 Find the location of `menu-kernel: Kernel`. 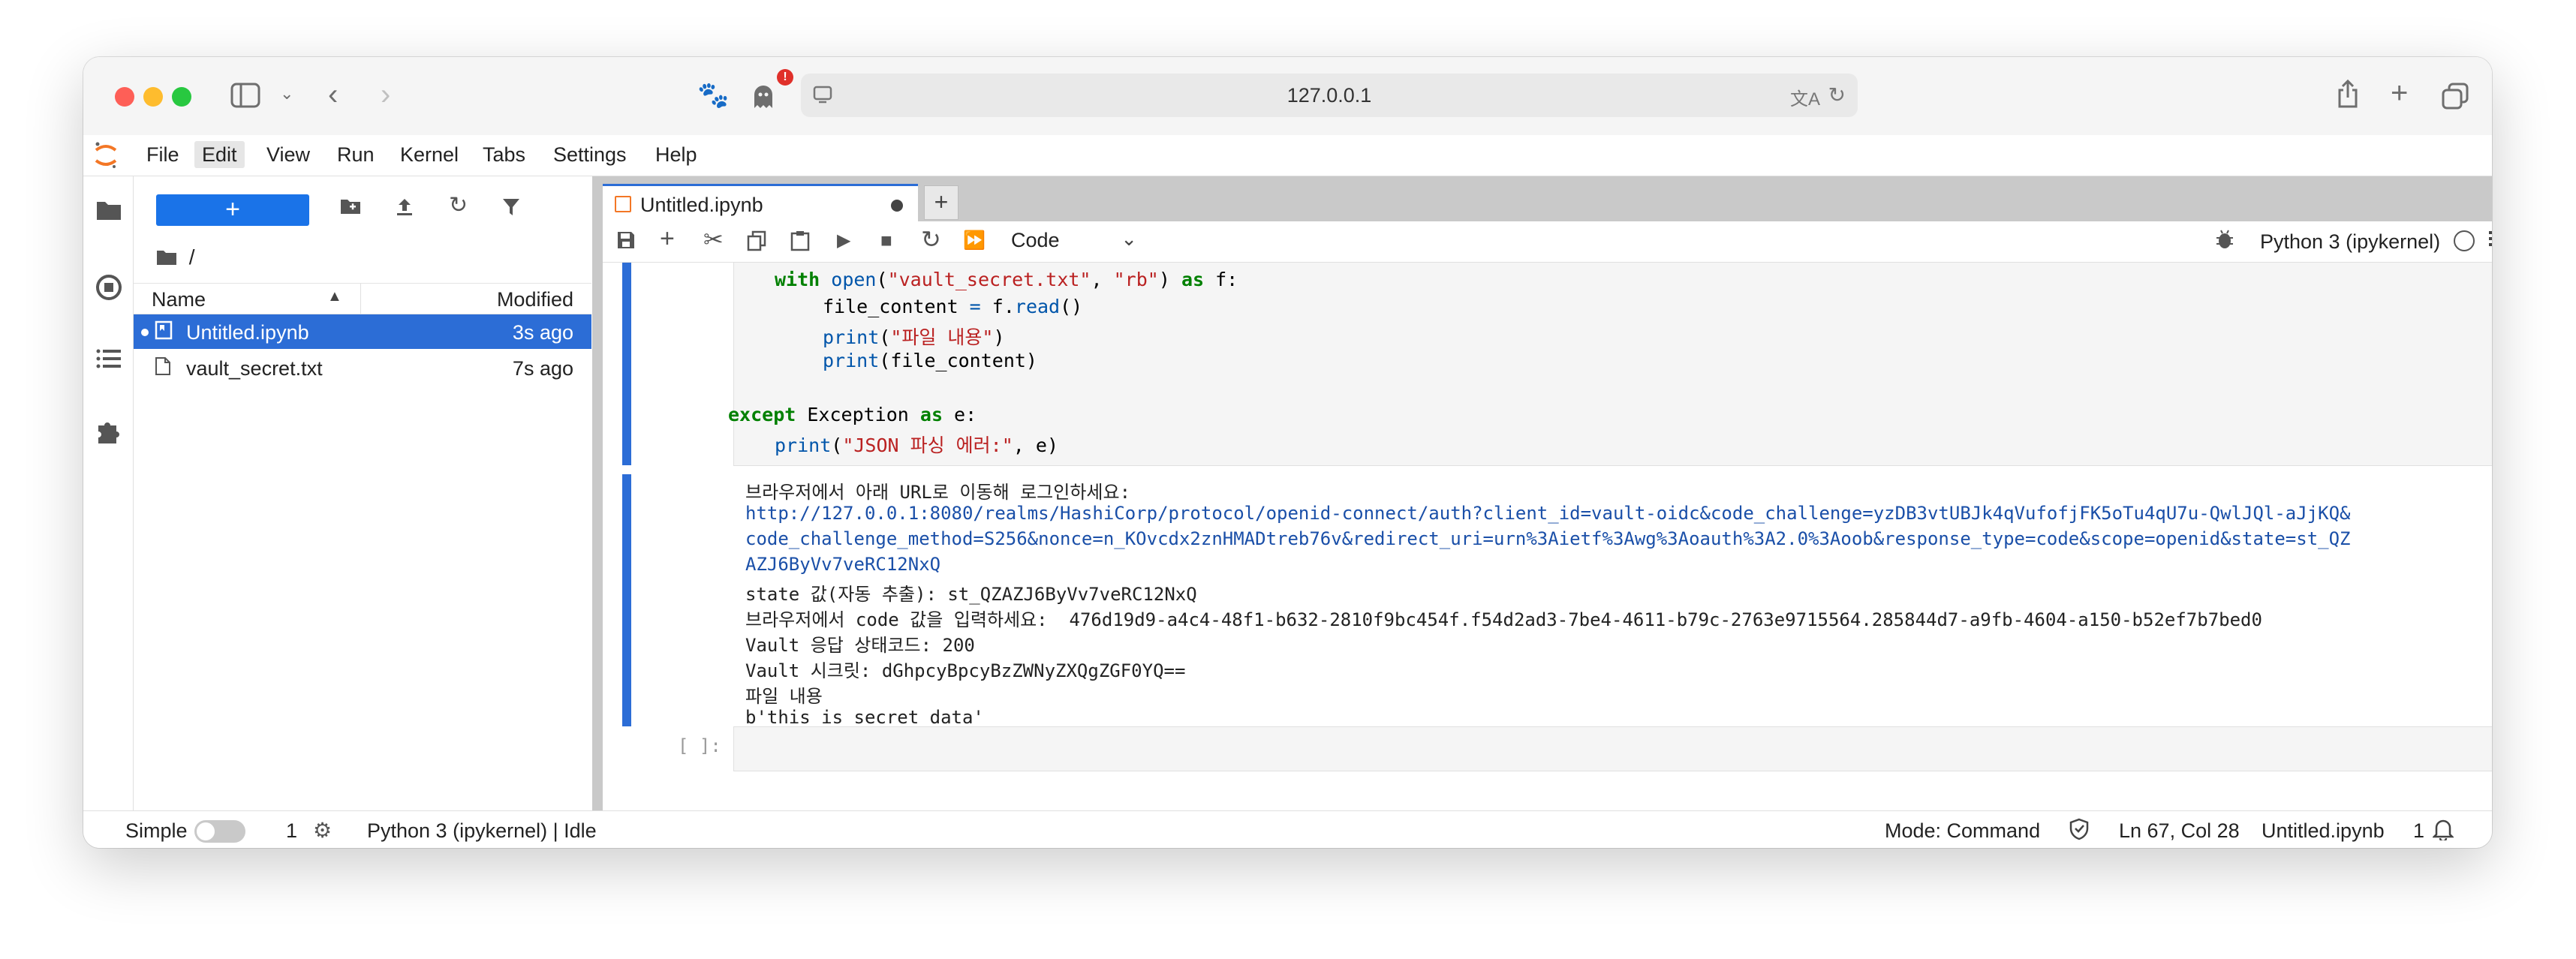

menu-kernel: Kernel is located at coordinates (429, 154).